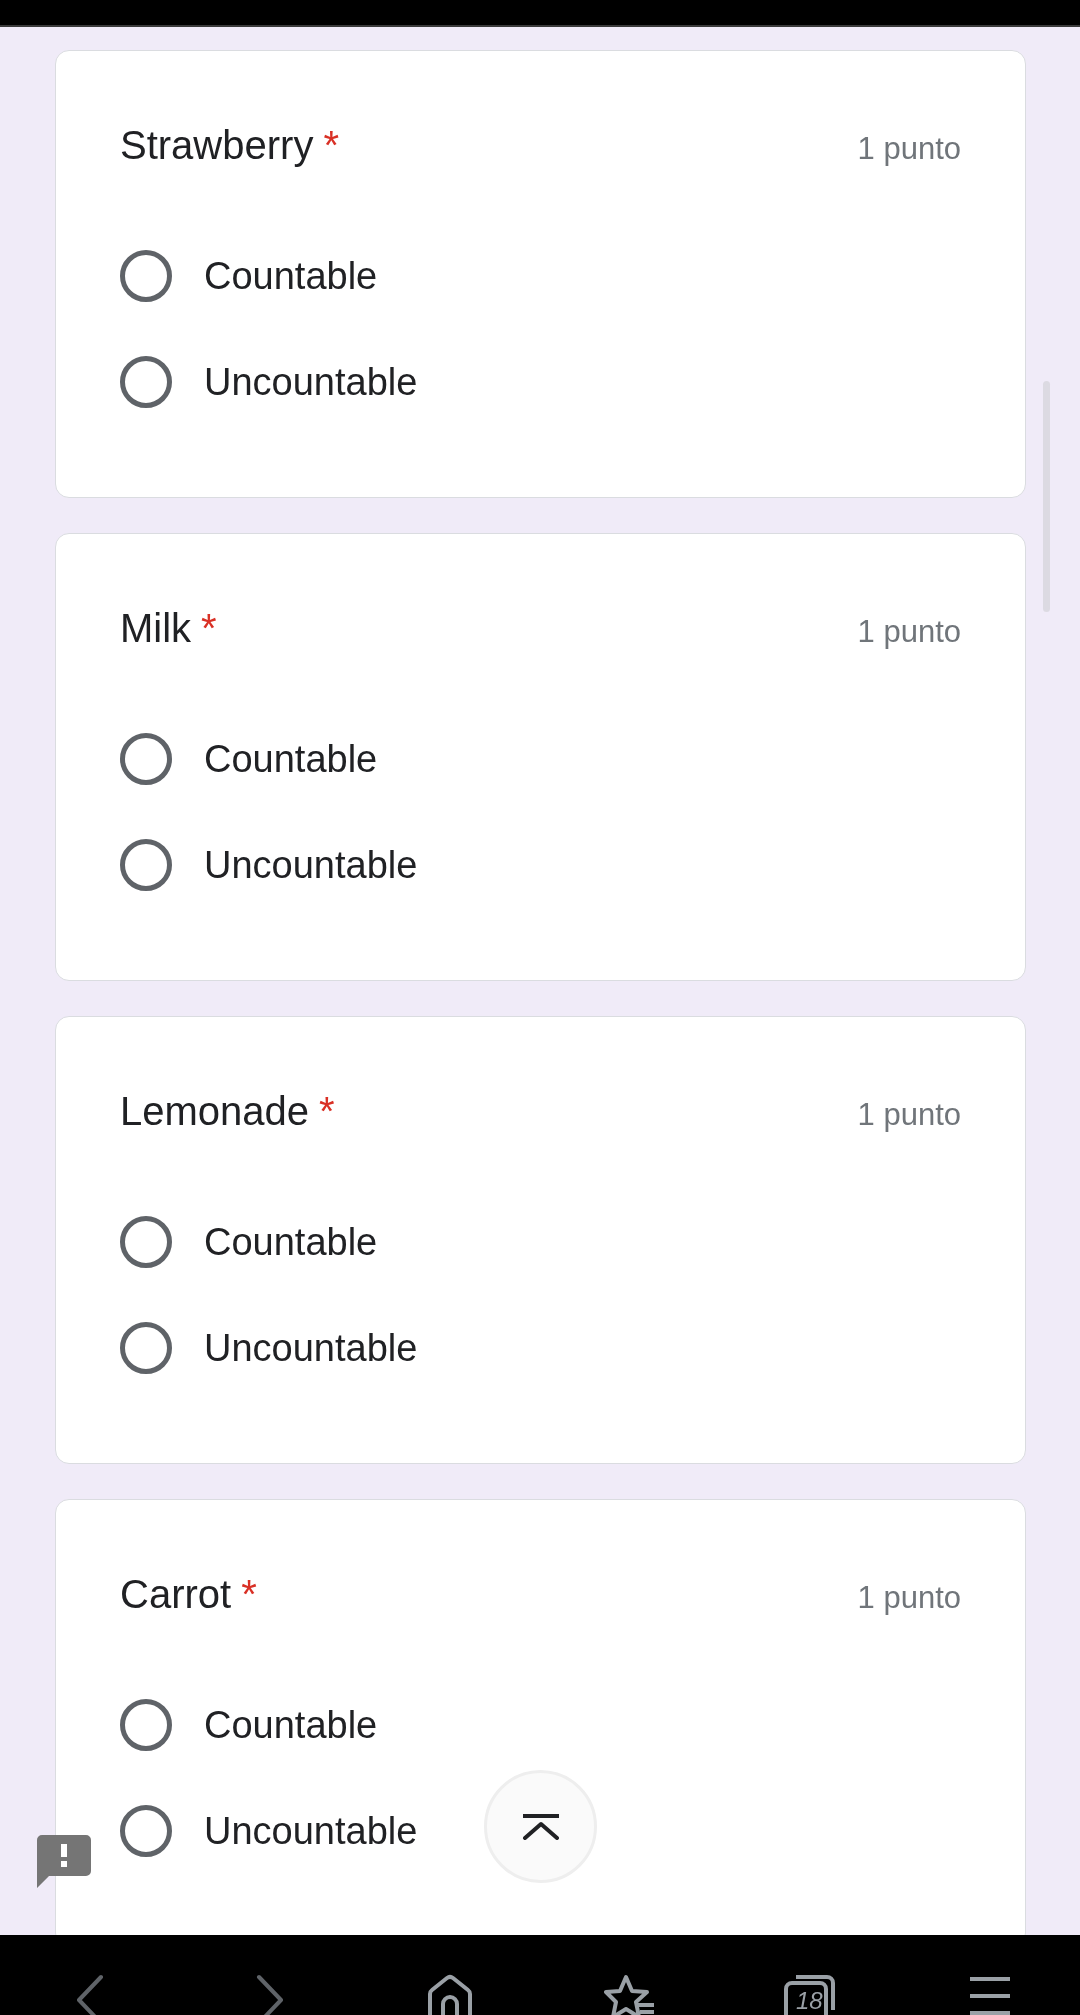 This screenshot has width=1080, height=2015. I want to click on scroll-to-top-icon, so click(540, 1826).